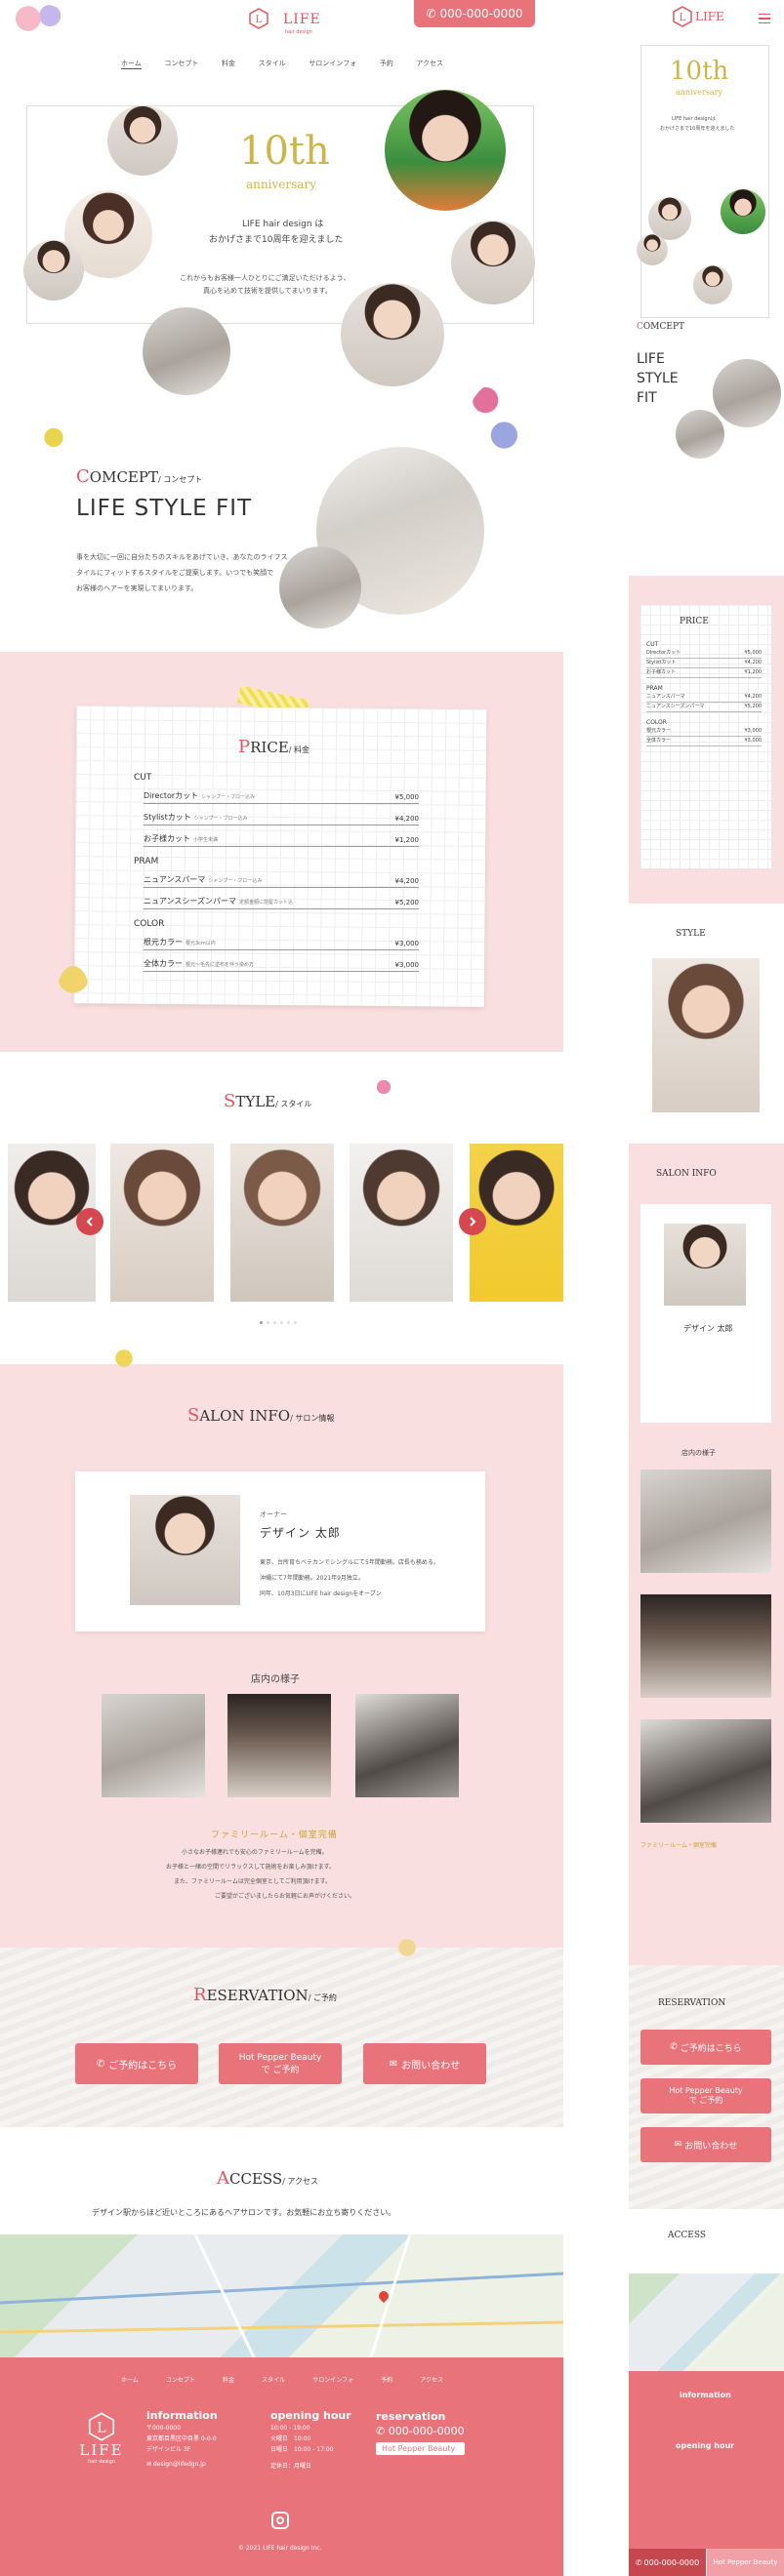  I want to click on slider-next-button, so click(473, 1221).